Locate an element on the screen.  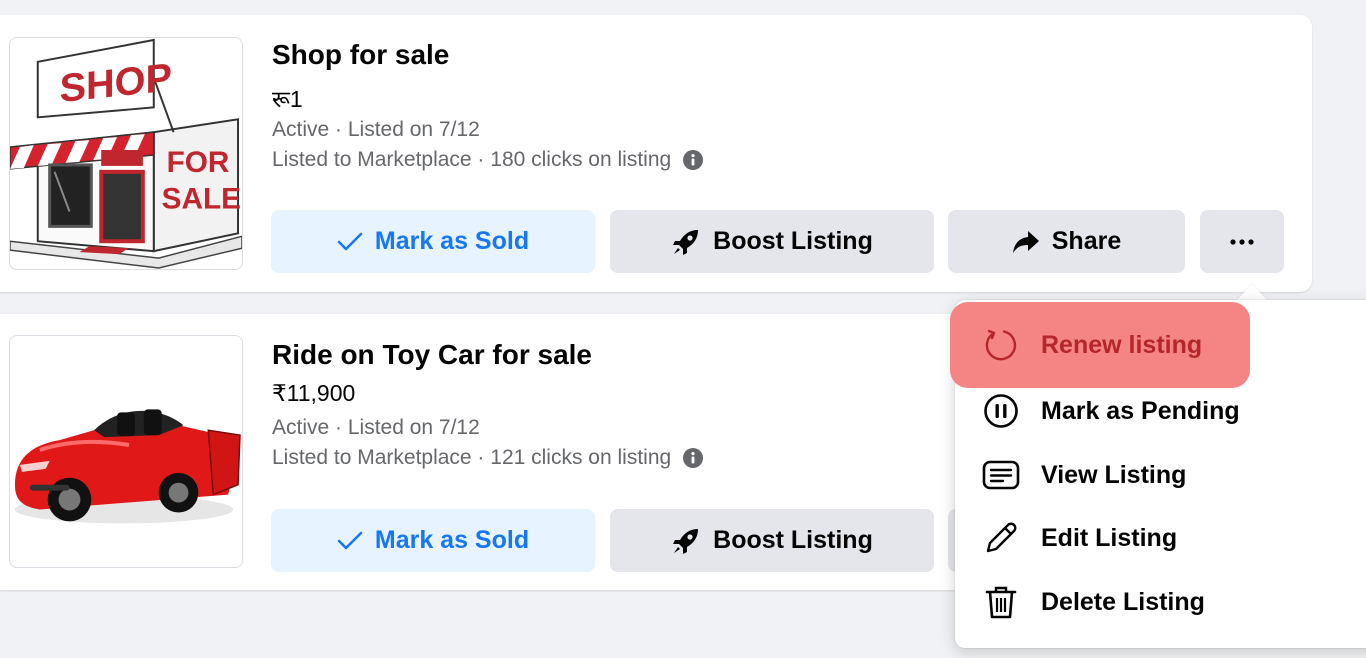
listing-thumbnail: SHOP FOR SALE is located at coordinates (126, 153).